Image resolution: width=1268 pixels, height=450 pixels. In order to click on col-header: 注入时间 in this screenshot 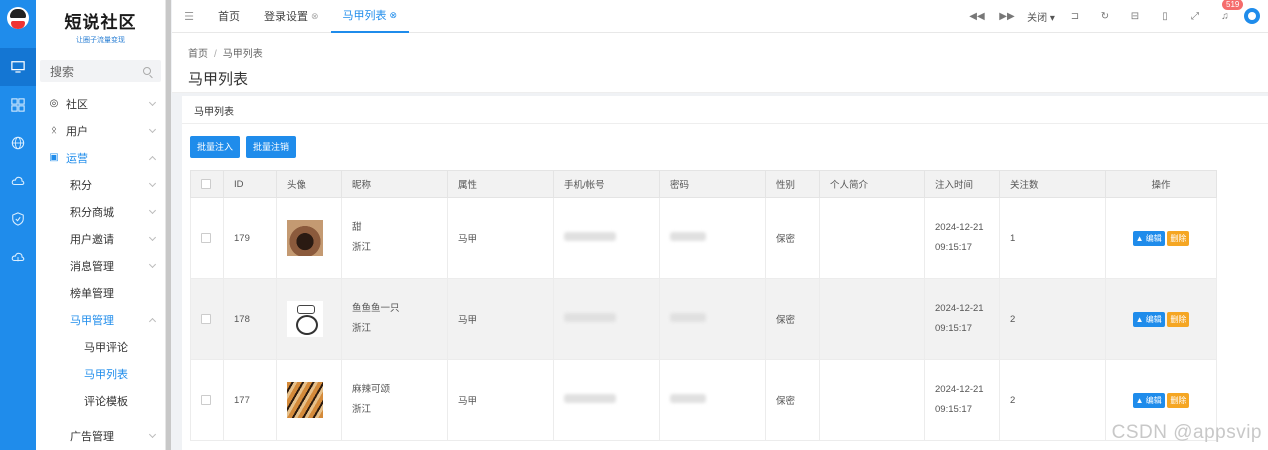, I will do `click(962, 184)`.